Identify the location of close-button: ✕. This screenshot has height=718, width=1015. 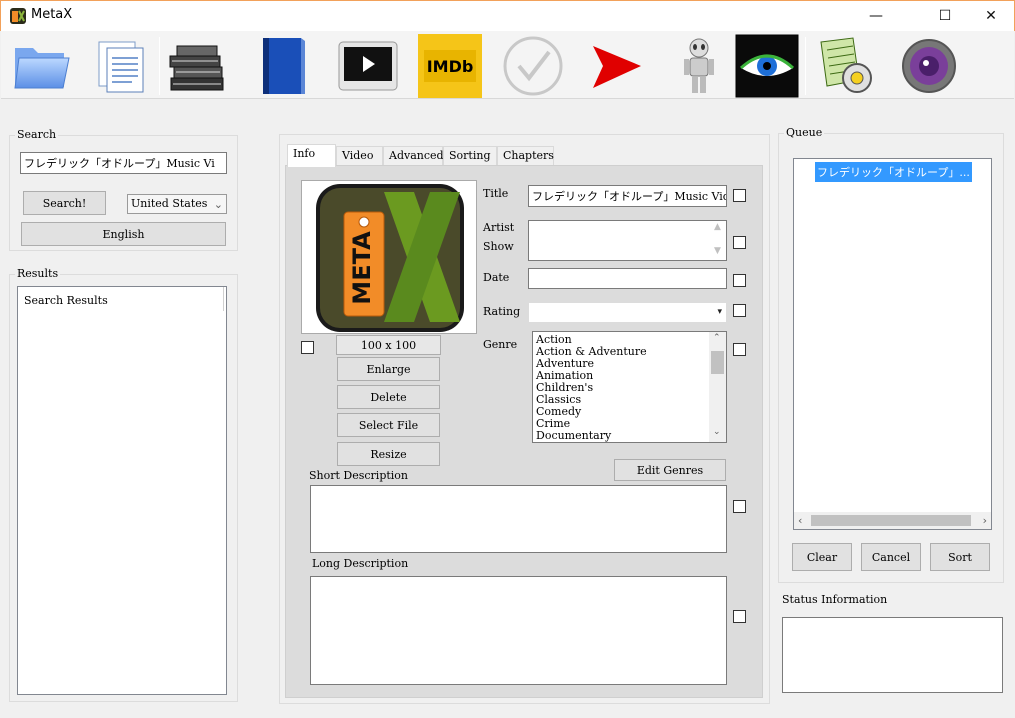
(991, 16).